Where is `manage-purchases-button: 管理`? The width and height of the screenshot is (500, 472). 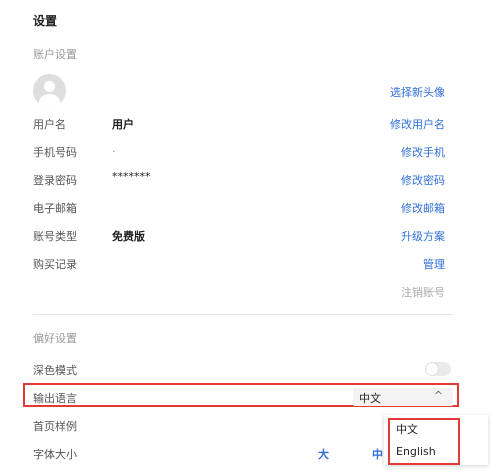 manage-purchases-button: 管理 is located at coordinates (434, 264).